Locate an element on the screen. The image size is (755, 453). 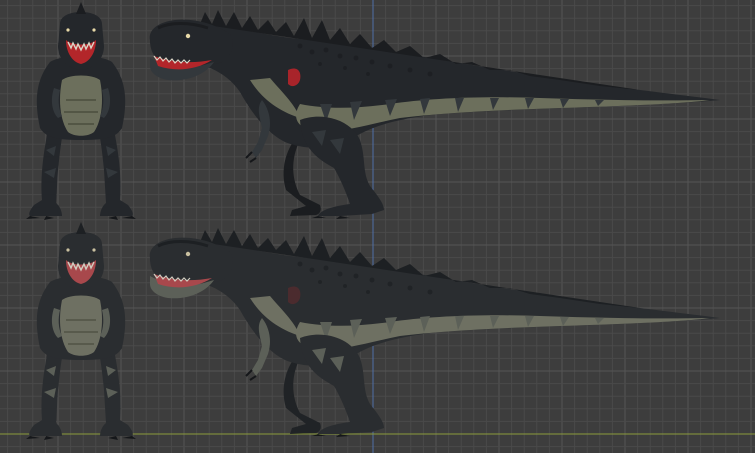
model-front-view-light is located at coordinates (81, 331).